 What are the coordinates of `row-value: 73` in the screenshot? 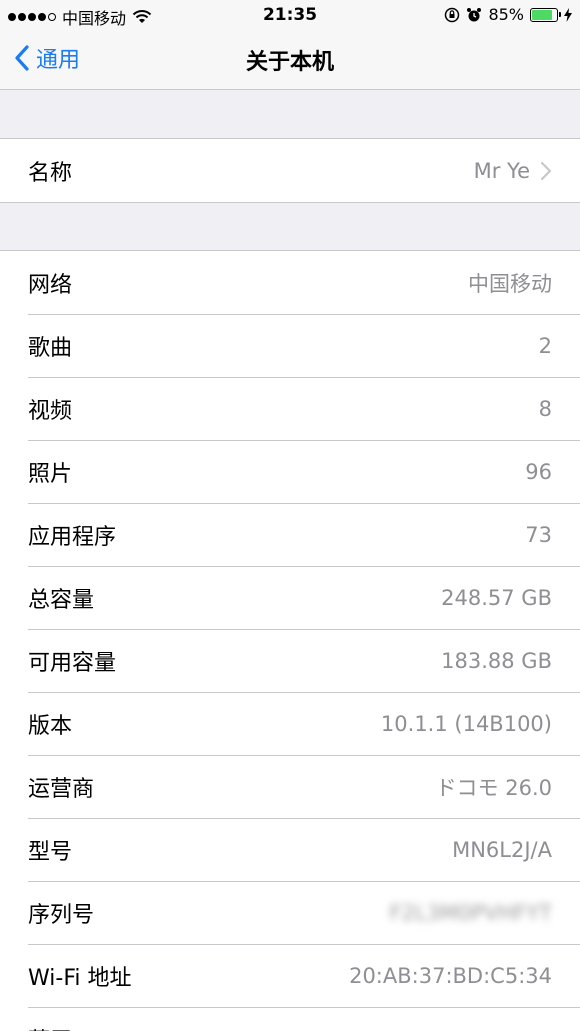 It's located at (538, 534).